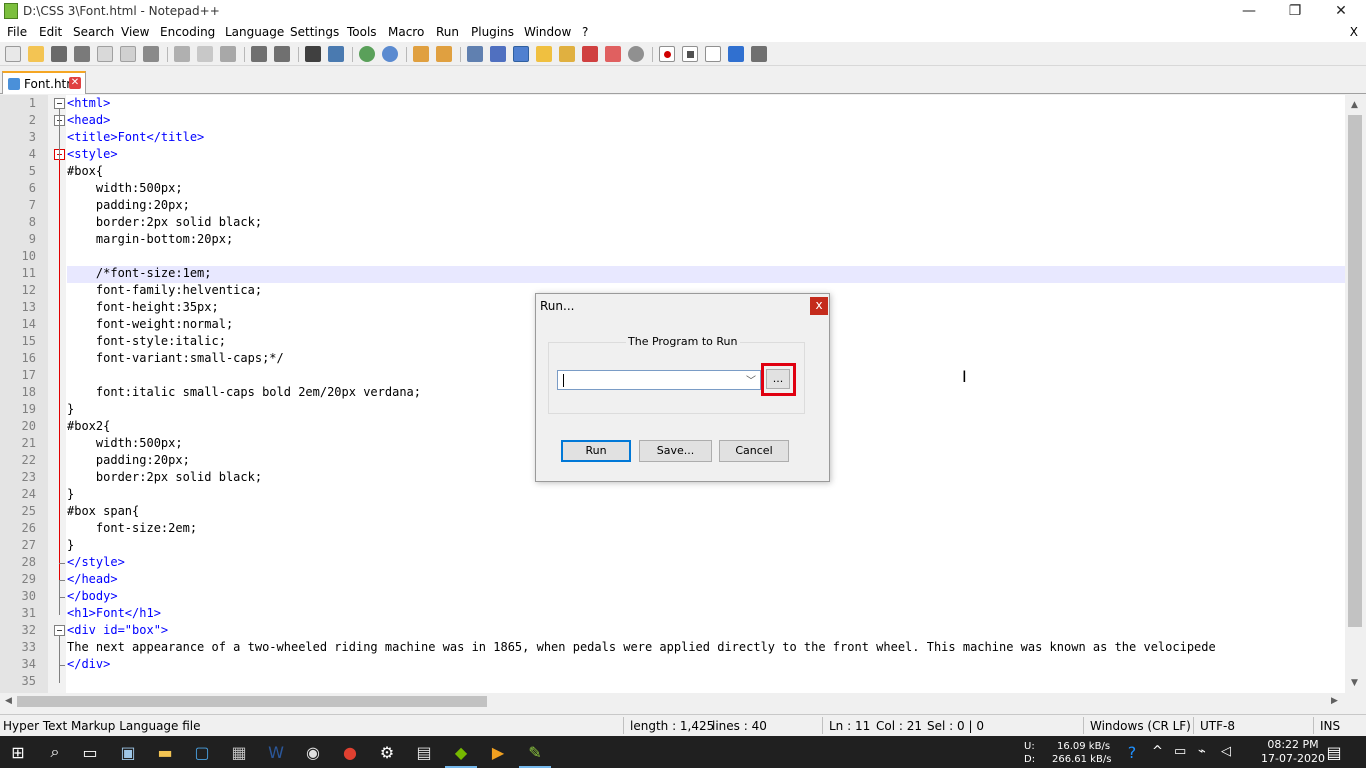 This screenshot has height=768, width=1366. I want to click on system-clock: 08:22 PM 17-07-2020, so click(1293, 752).